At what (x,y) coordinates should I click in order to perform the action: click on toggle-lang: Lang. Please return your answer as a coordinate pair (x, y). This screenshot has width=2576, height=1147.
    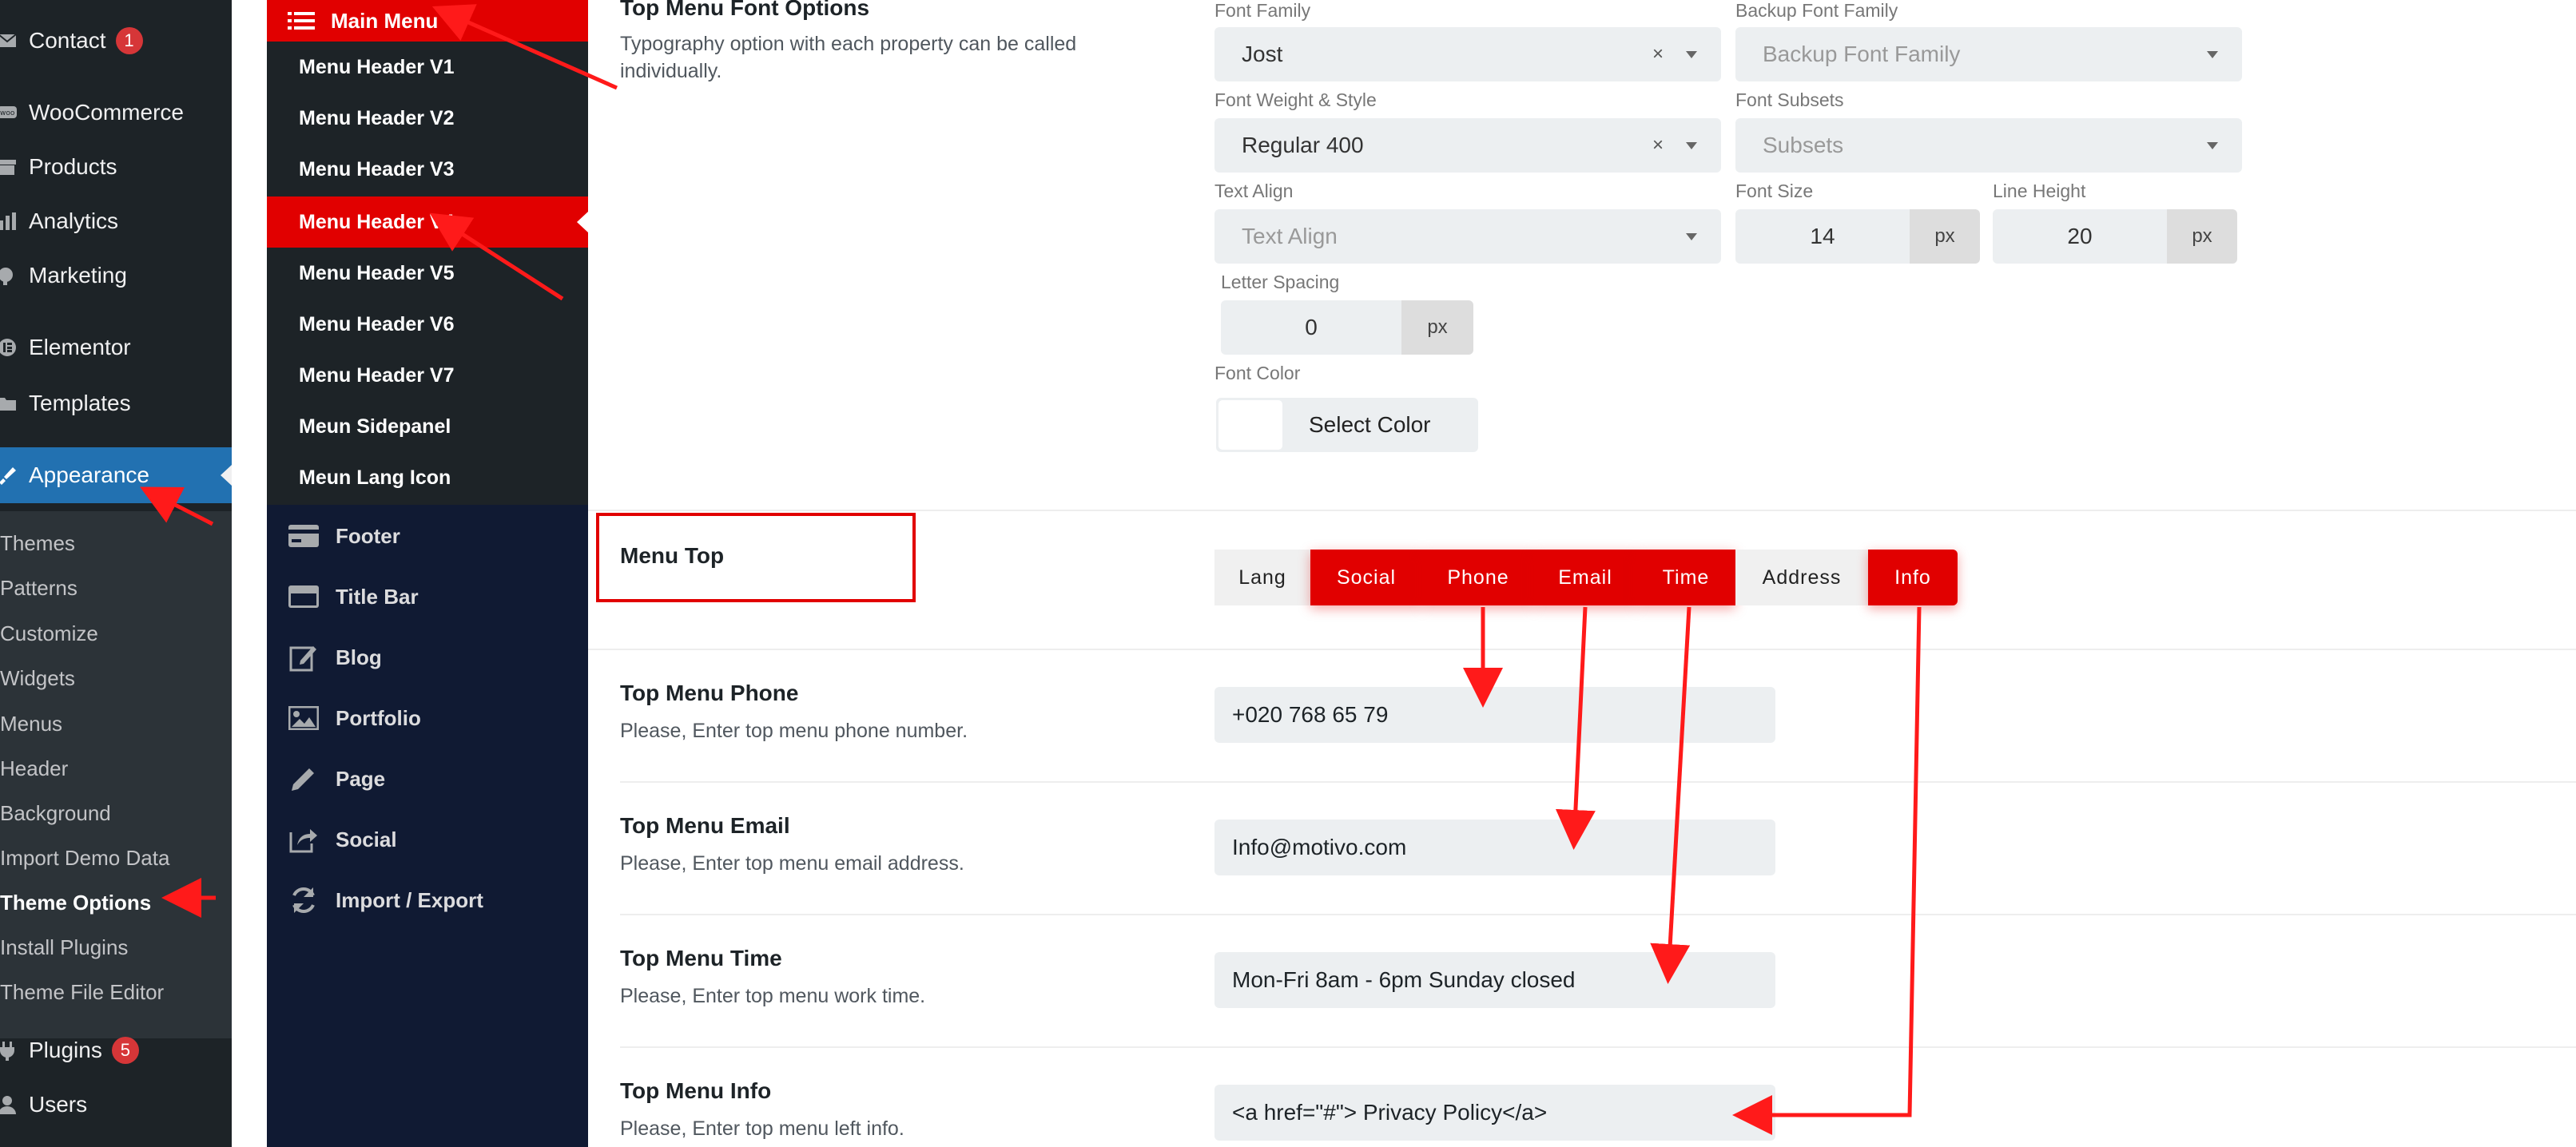
    Looking at the image, I should click on (1262, 577).